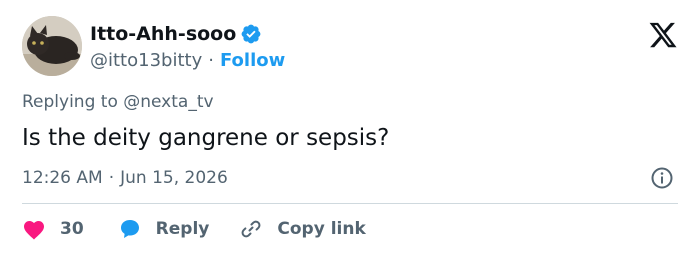 This screenshot has width=700, height=256. What do you see at coordinates (206, 138) in the screenshot?
I see `tweet-text: Is the deity gangrene or sepsis?` at bounding box center [206, 138].